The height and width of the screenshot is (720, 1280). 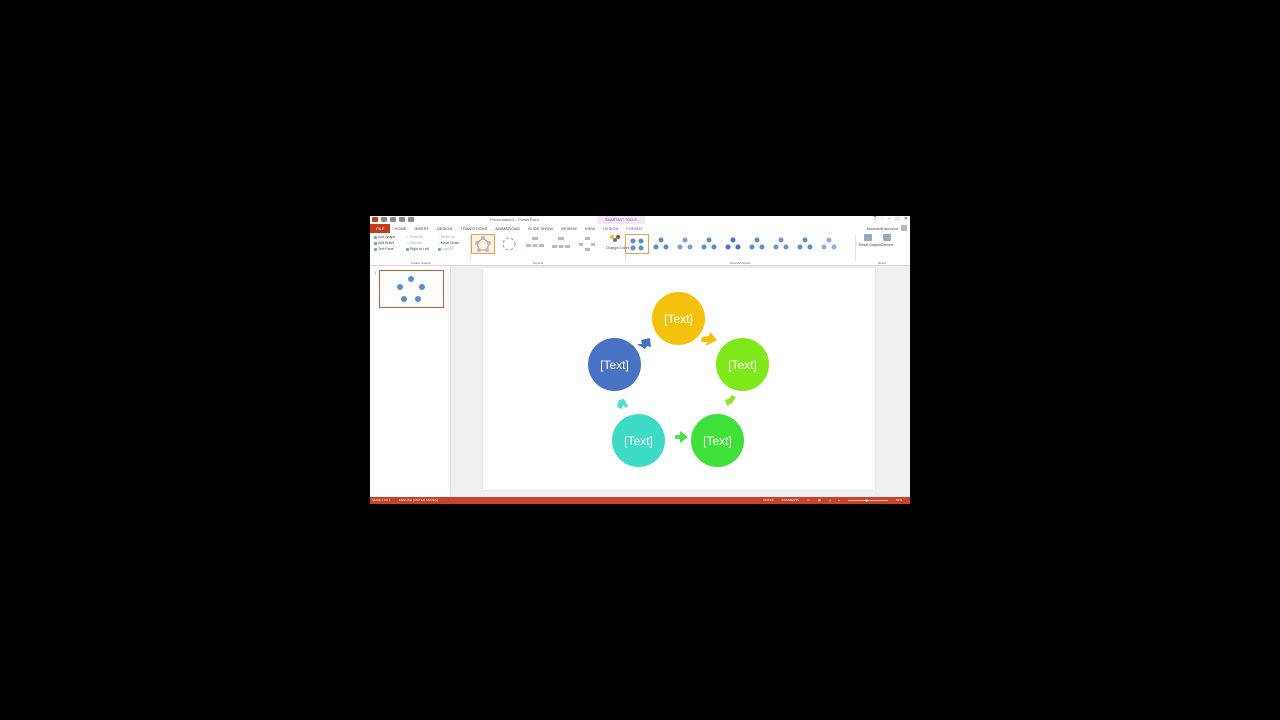 I want to click on close-icon: ✕, so click(x=906, y=219).